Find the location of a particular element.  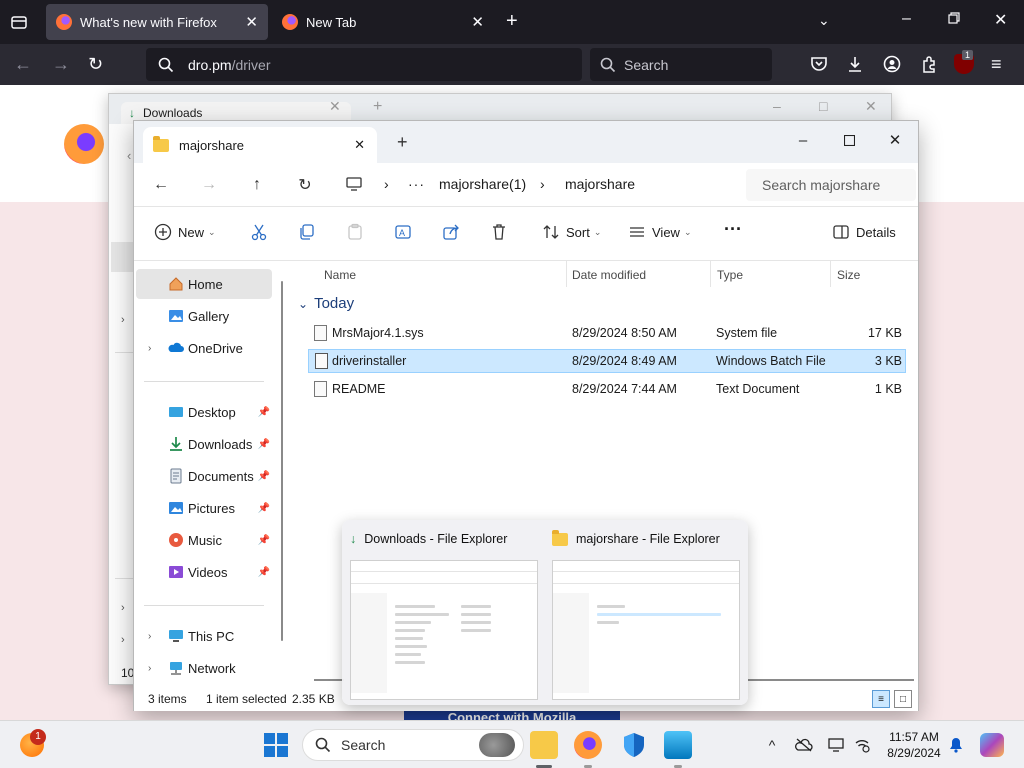

tiles-view-icon: □ is located at coordinates (903, 699).